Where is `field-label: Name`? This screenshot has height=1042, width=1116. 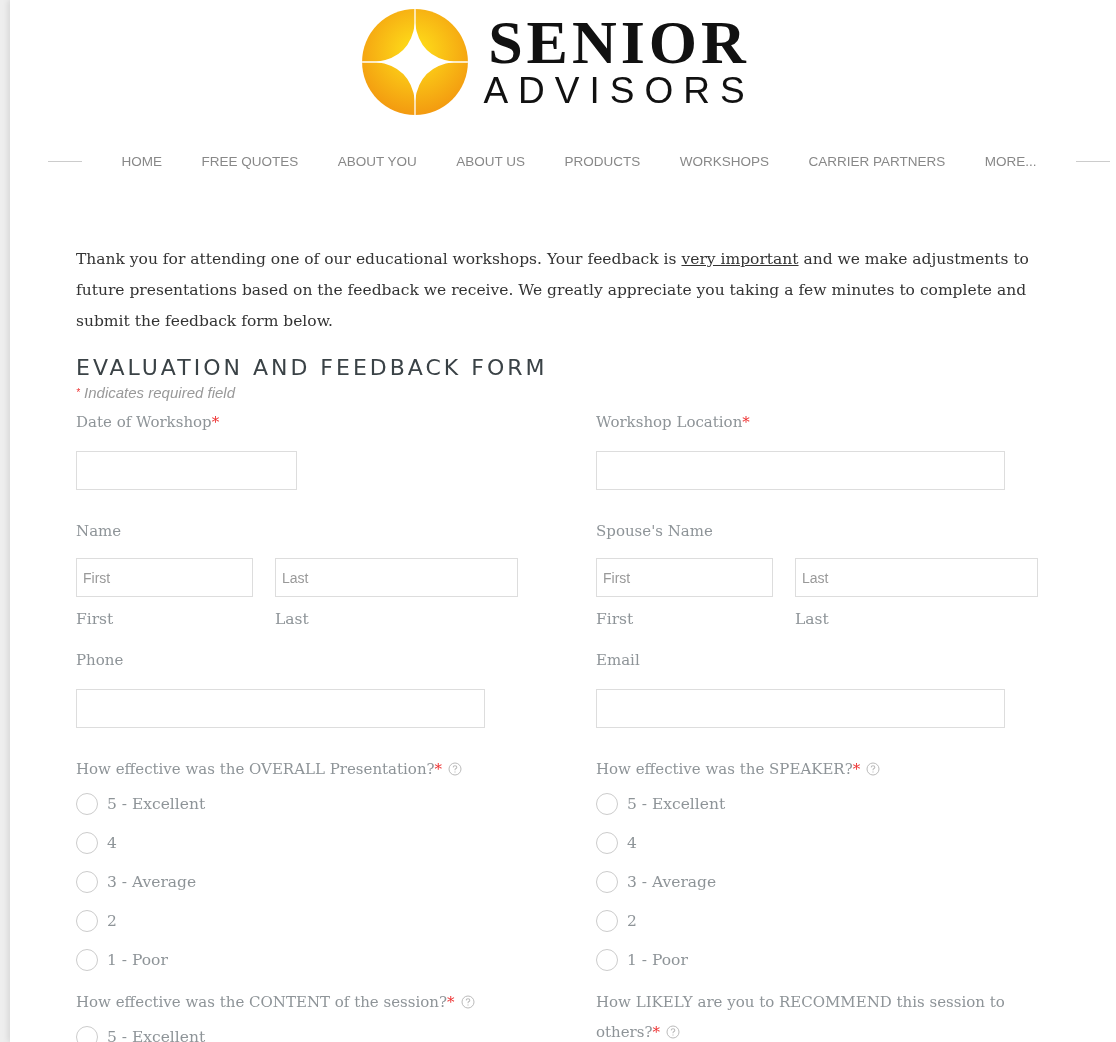
field-label: Name is located at coordinates (99, 531).